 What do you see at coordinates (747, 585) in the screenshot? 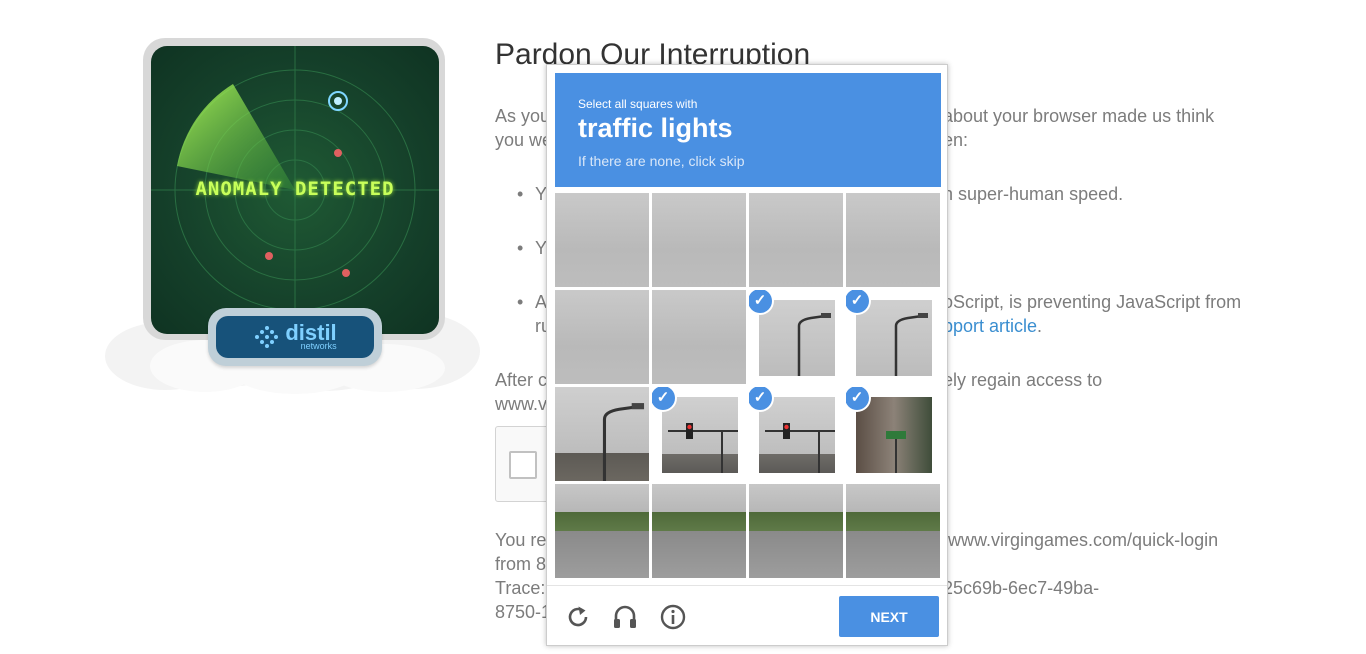
I see `captcha-footer-divider` at bounding box center [747, 585].